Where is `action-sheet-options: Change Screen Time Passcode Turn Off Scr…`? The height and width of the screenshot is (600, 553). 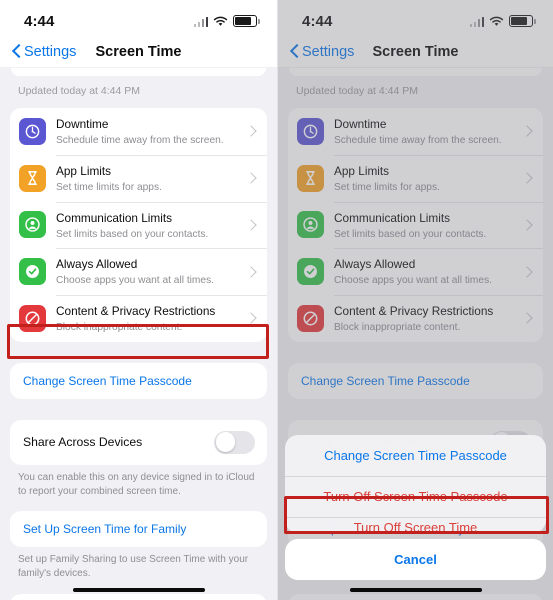
action-sheet-options: Change Screen Time Passcode Turn Off Scr… is located at coordinates (415, 484).